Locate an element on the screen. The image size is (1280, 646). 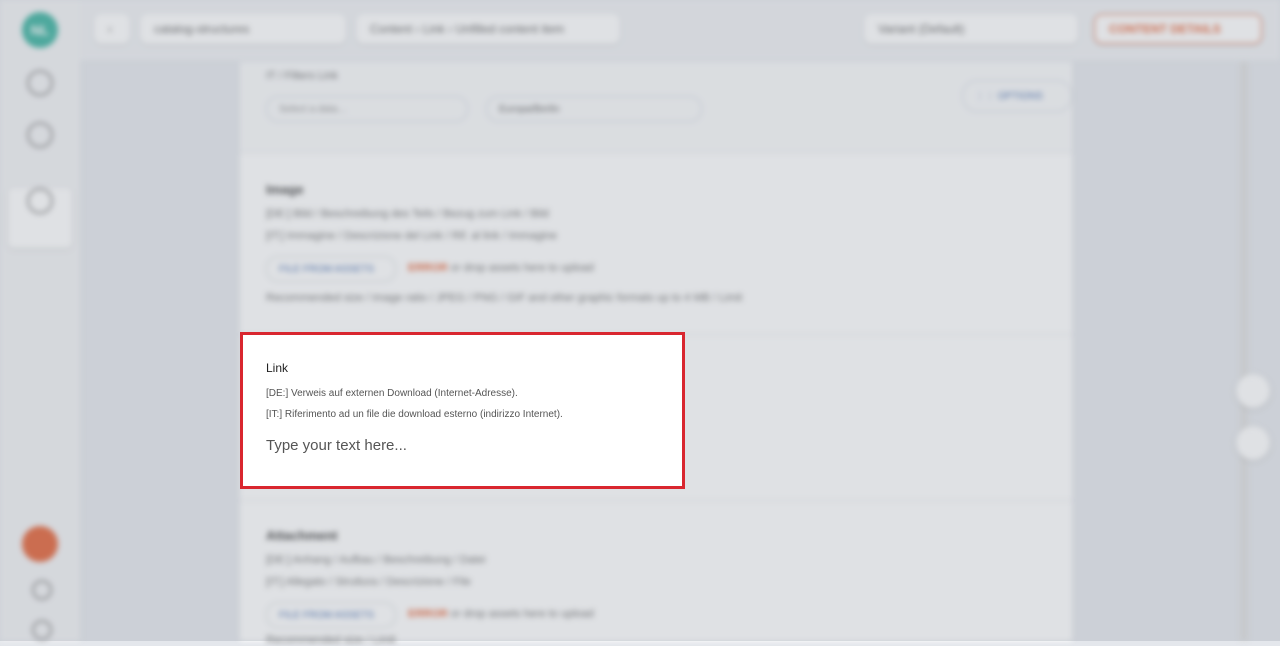
link-field-title: Link is located at coordinates (277, 368).